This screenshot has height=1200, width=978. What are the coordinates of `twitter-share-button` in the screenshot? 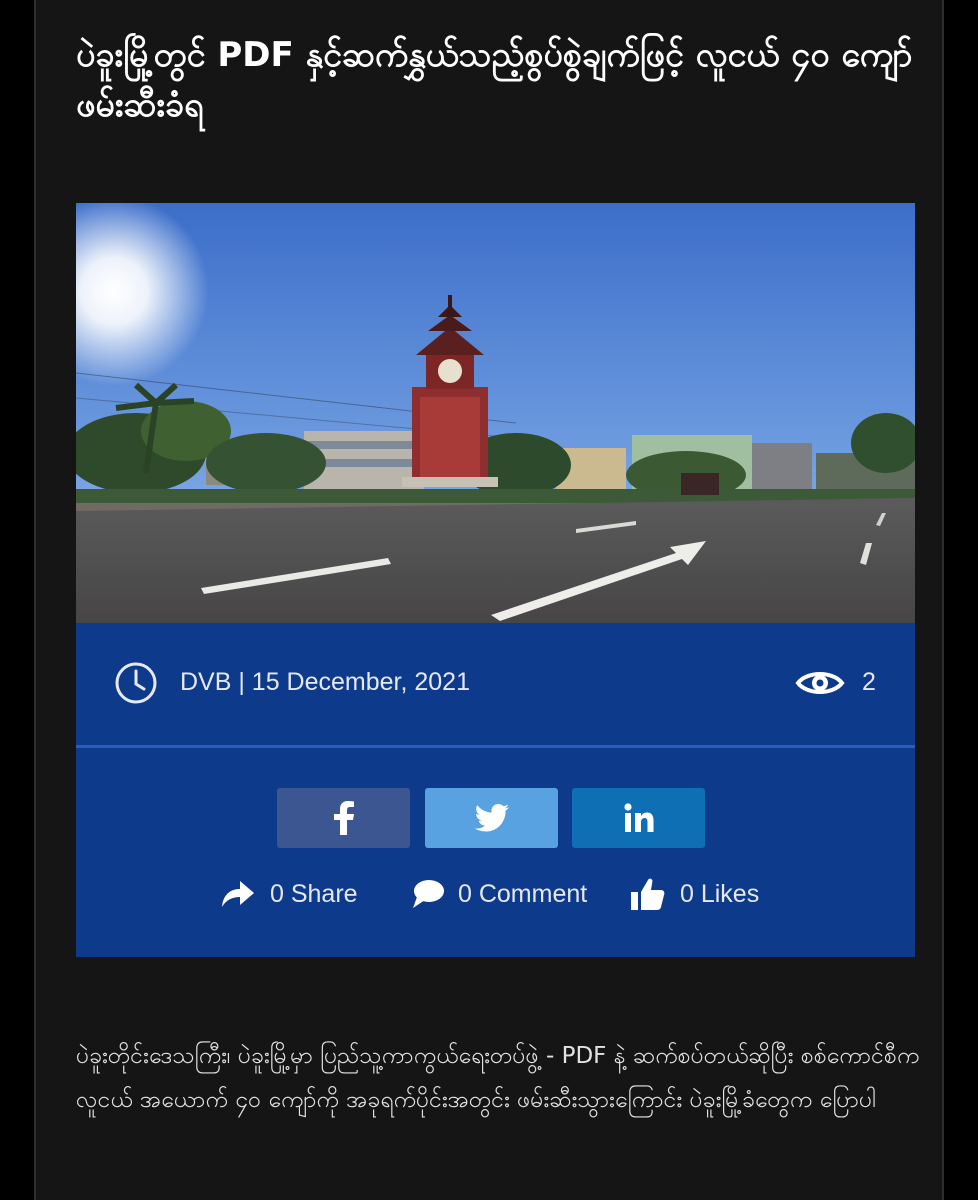 It's located at (491, 818).